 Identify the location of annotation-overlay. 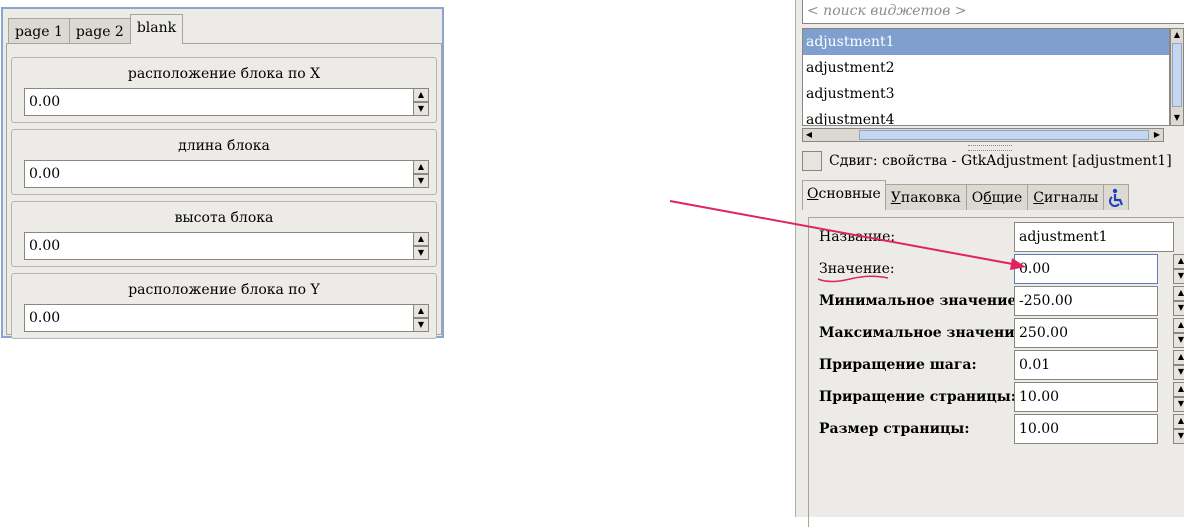
(847, 241).